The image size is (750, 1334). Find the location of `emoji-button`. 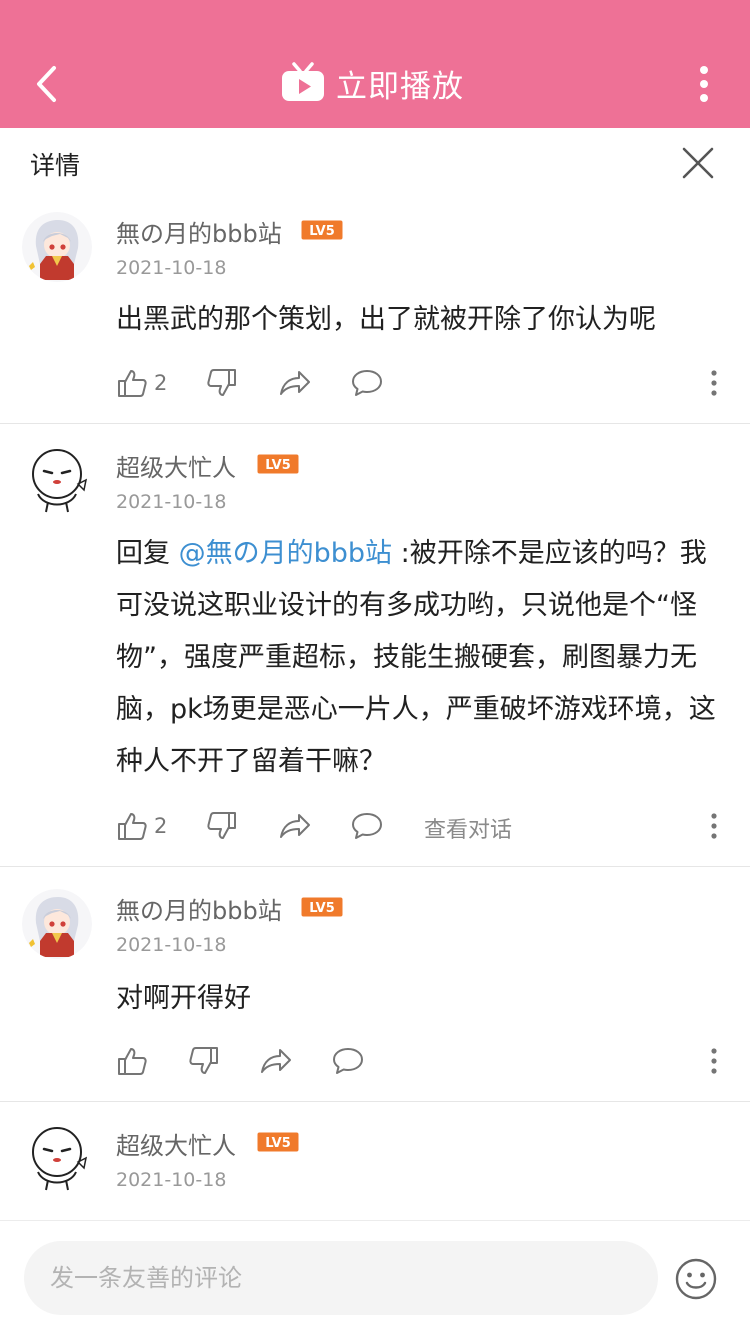

emoji-button is located at coordinates (696, 1279).